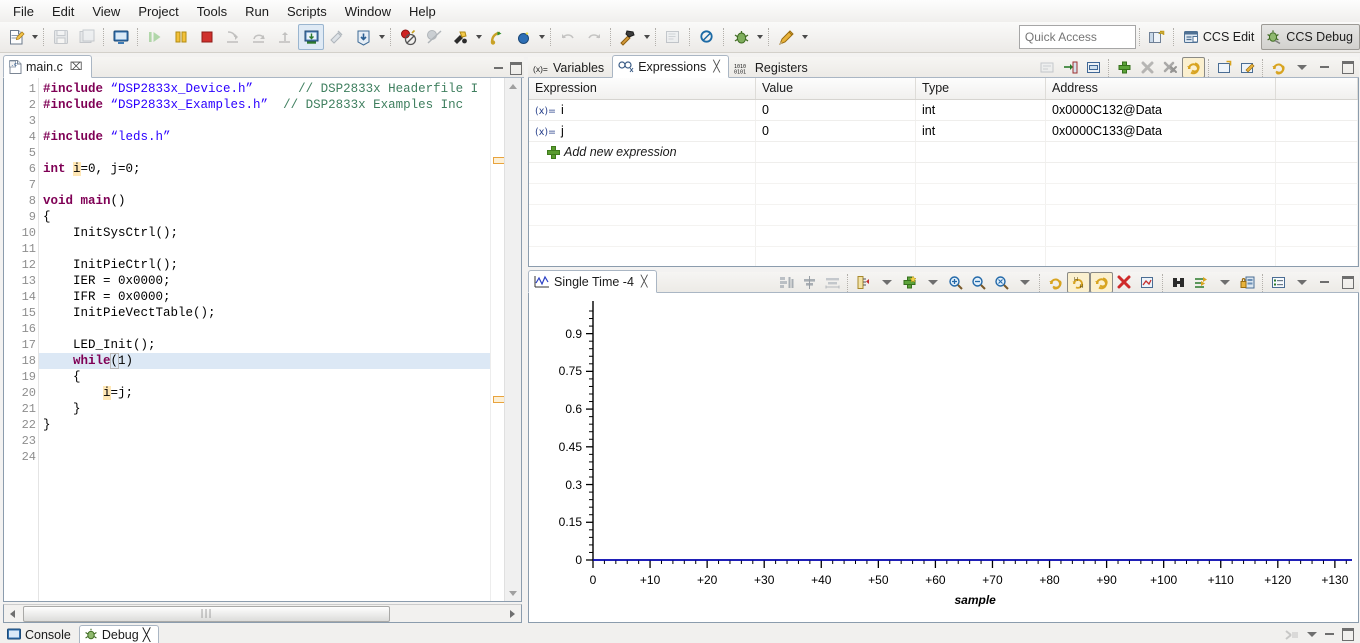 This screenshot has height=643, width=1360. I want to click on new-expression-icon, so click(1224, 67).